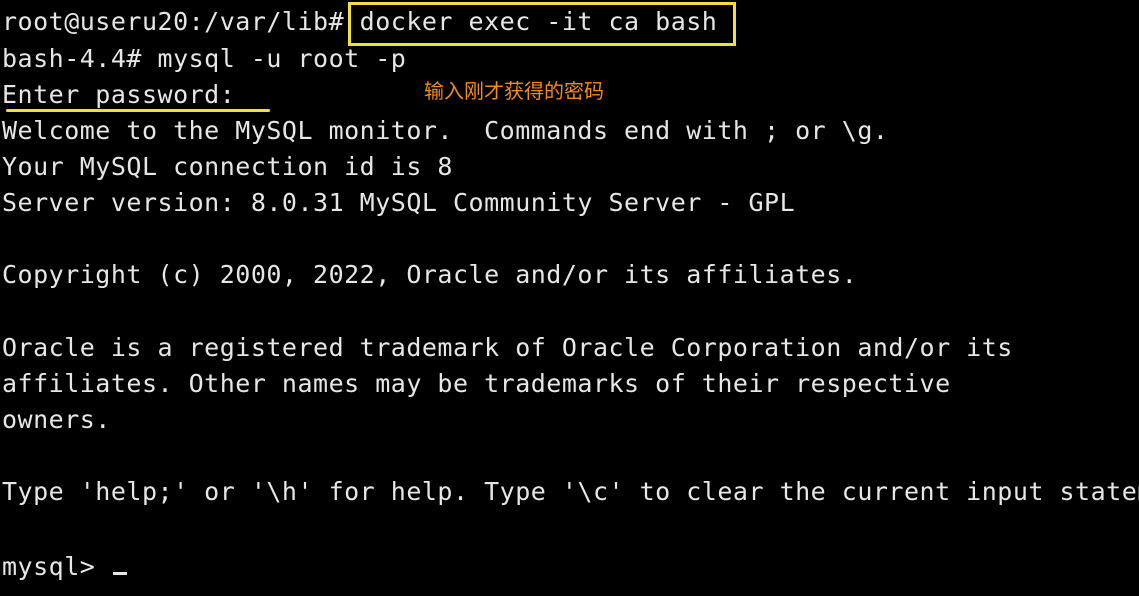 This screenshot has width=1139, height=596. I want to click on mysql-login-command-line: bash-4.4# mysql -u root -p, so click(204, 58).